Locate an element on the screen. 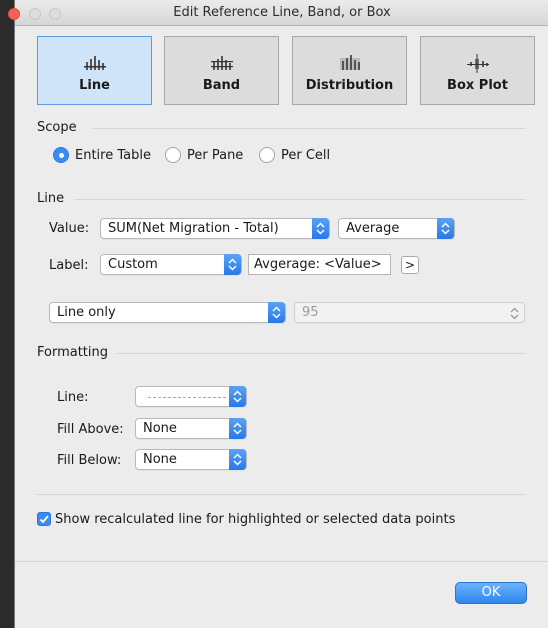 The height and width of the screenshot is (628, 548). formatting-heading: Formatting is located at coordinates (73, 352).